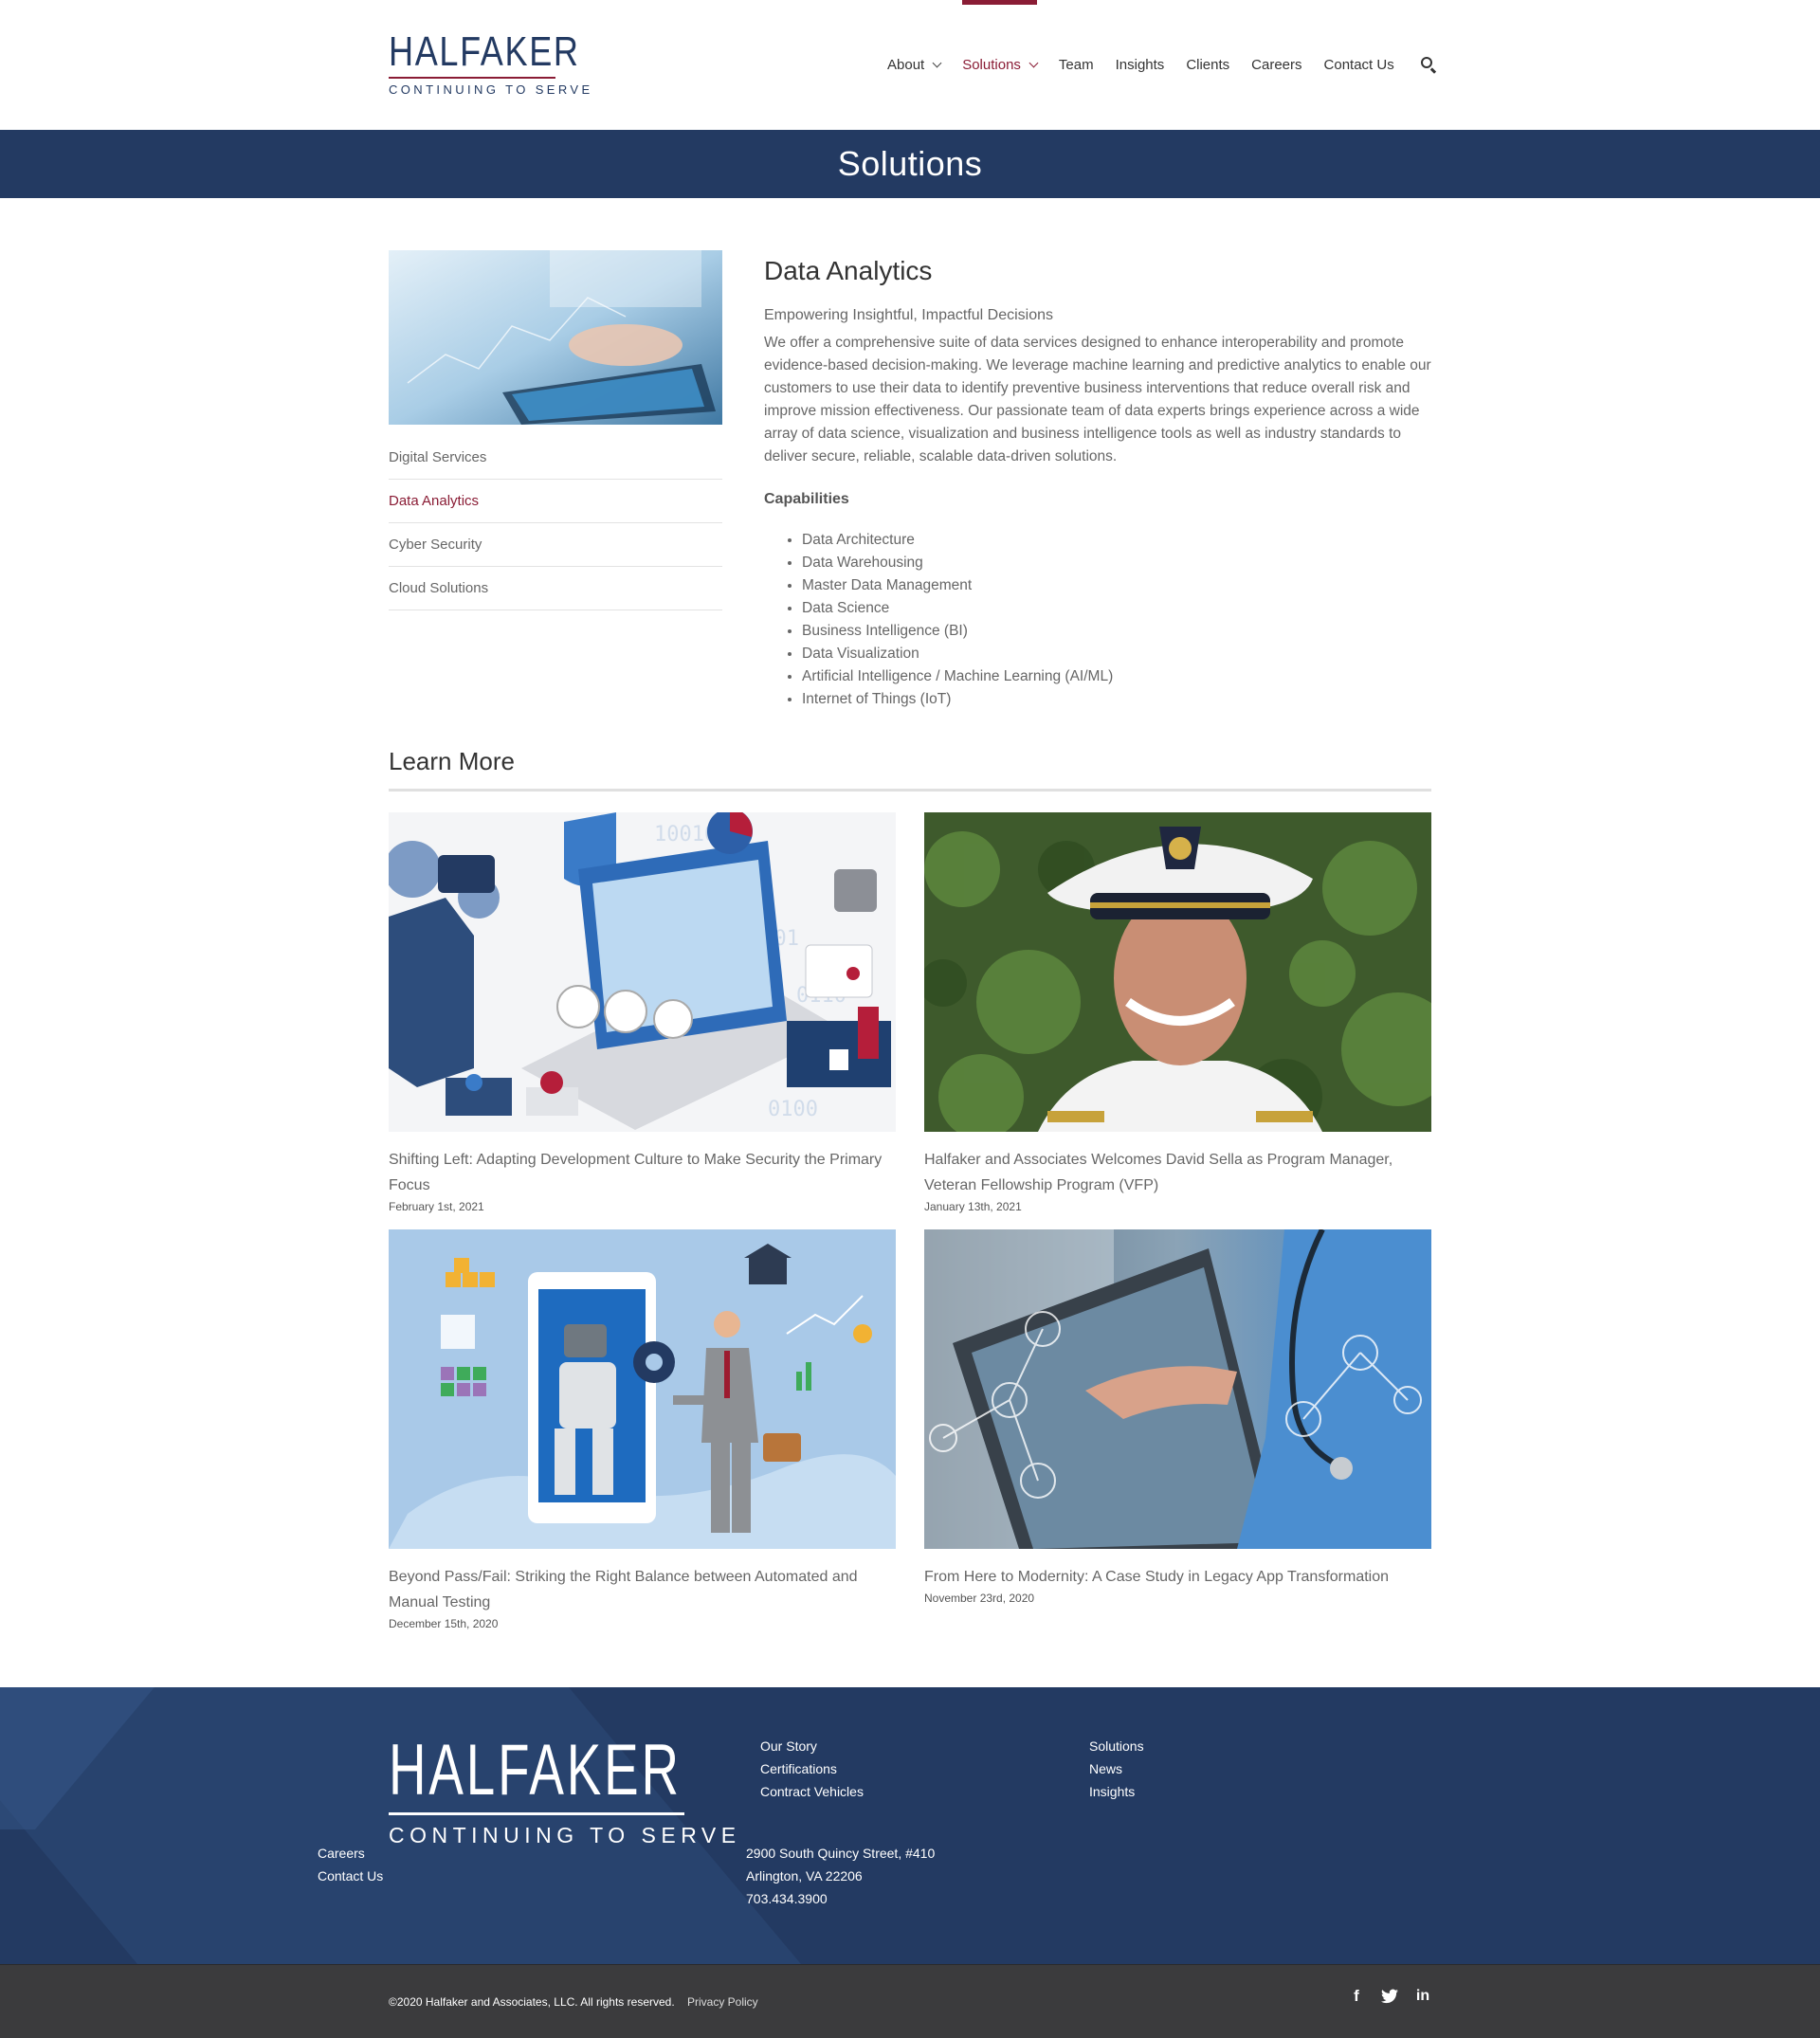  I want to click on footer-address-city: Arlington, VA 22206, so click(804, 1875).